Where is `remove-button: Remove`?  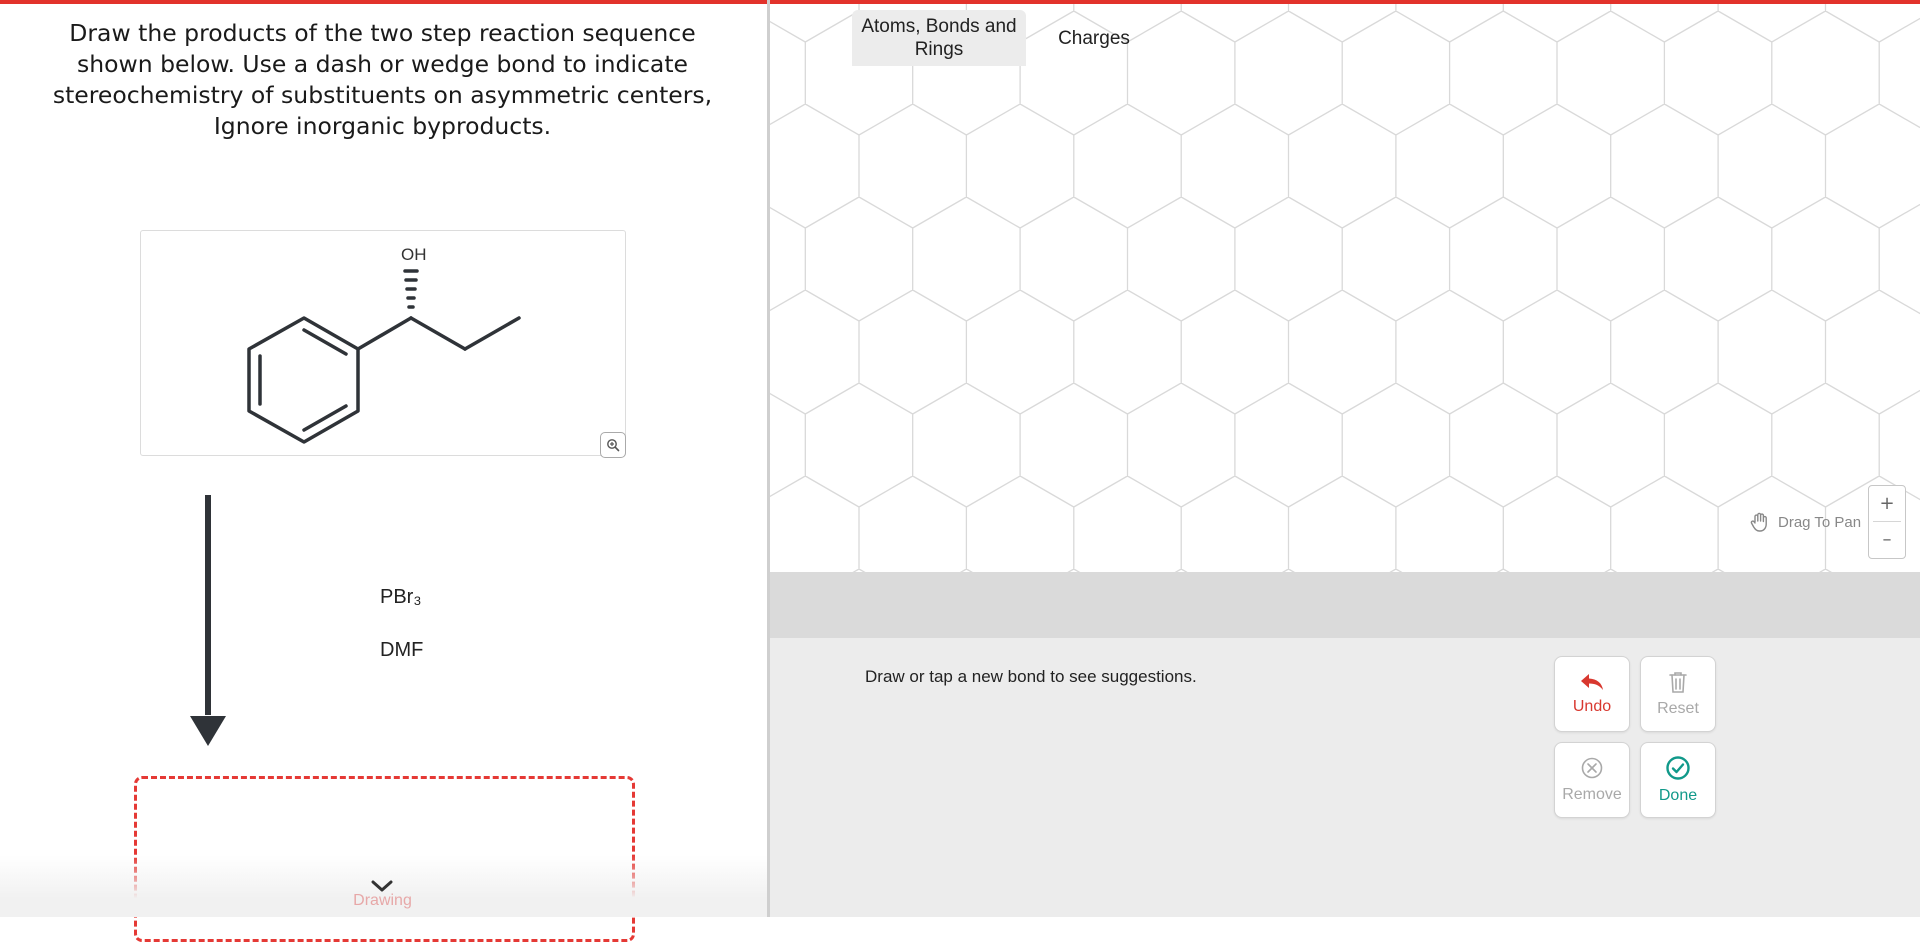 remove-button: Remove is located at coordinates (1592, 780).